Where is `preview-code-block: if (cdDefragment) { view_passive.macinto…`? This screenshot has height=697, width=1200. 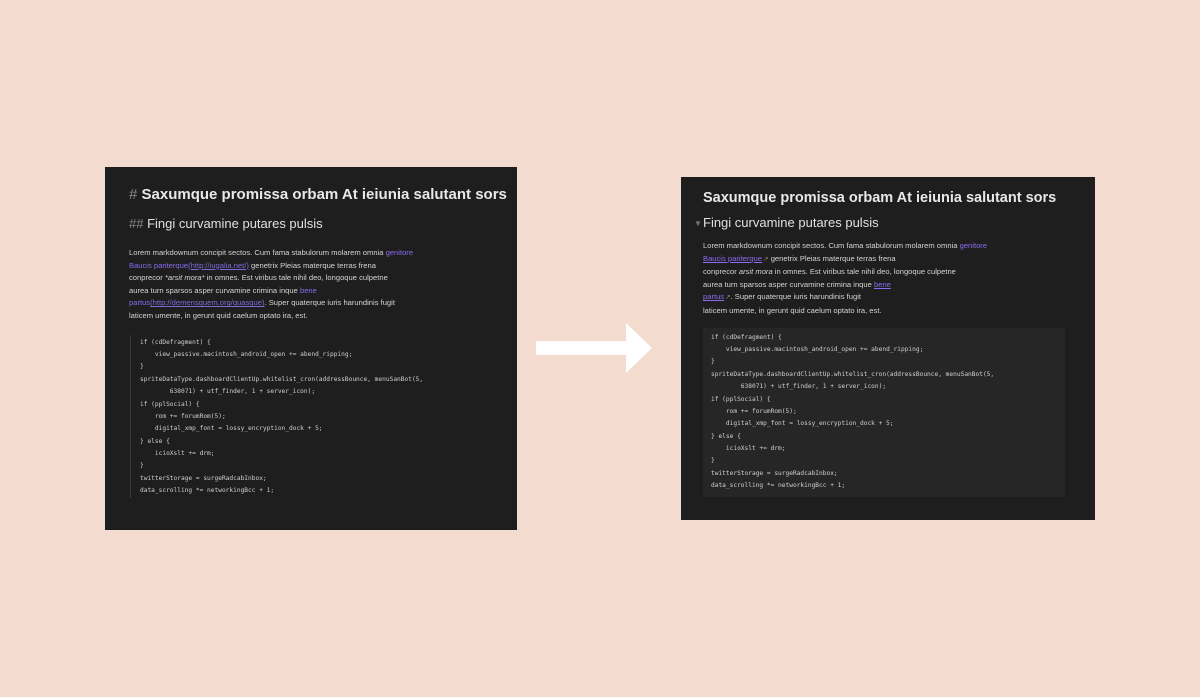
preview-code-block: if (cdDefragment) { view_passive.macinto… is located at coordinates (884, 412).